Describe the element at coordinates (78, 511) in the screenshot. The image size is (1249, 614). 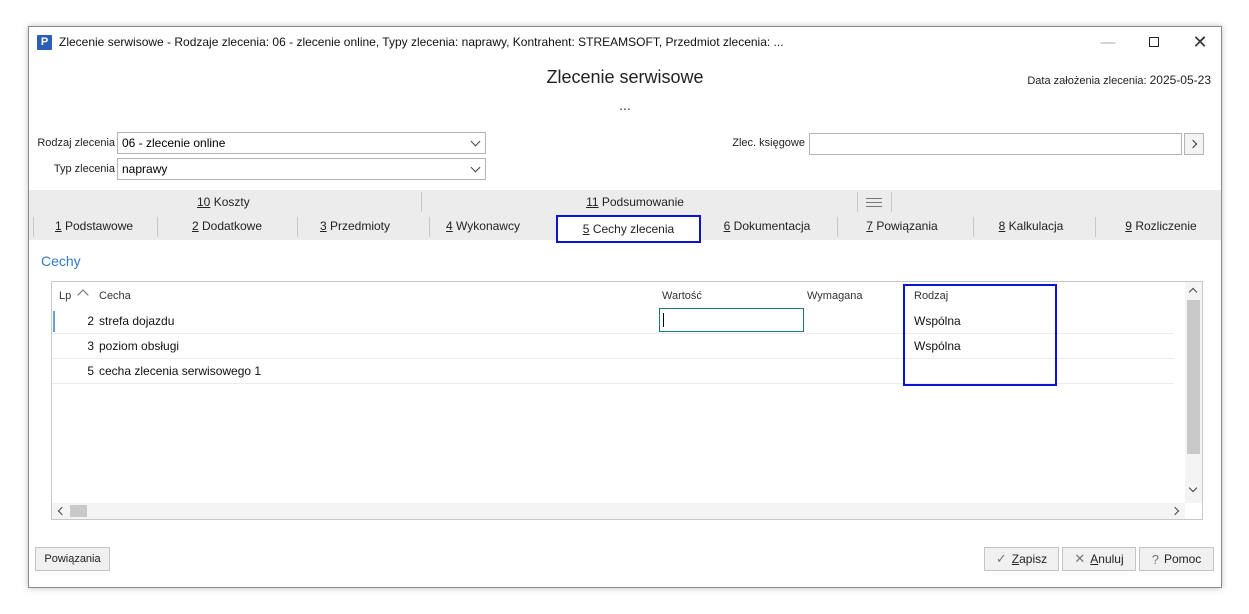
I see `horizontal-scroll-thumb` at that location.